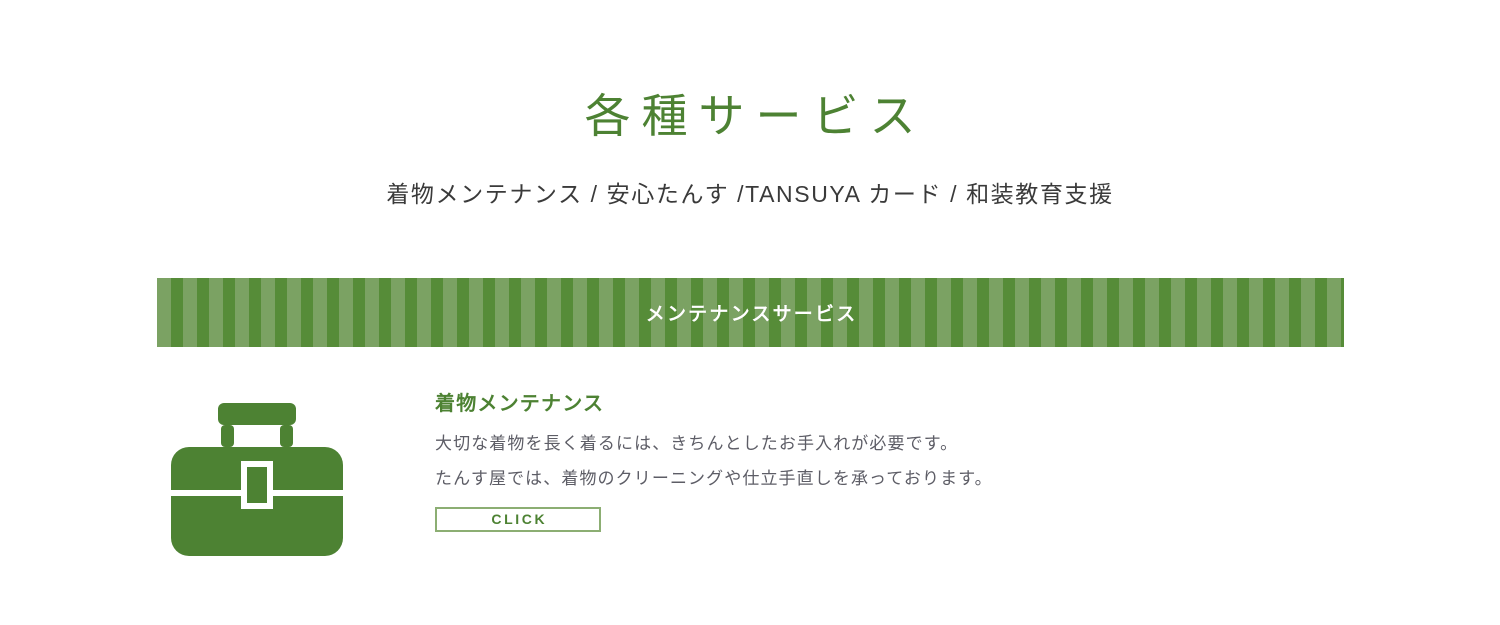  Describe the element at coordinates (755, 115) in the screenshot. I see `page-title: 各種サービス` at that location.